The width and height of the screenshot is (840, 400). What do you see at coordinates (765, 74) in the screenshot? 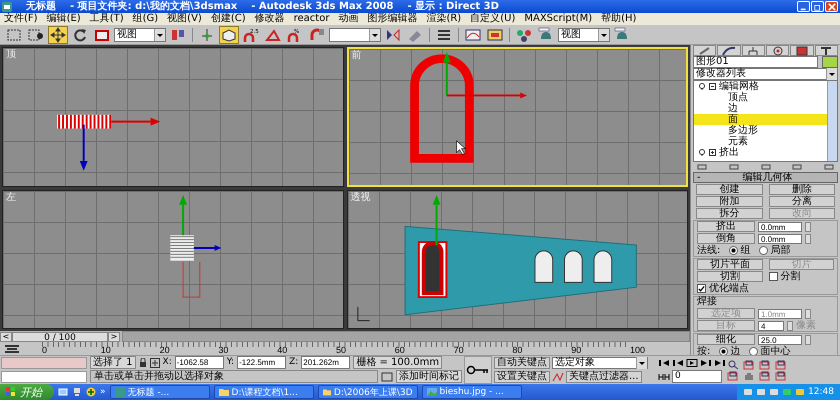
I see `modifier-list-dropdown: 修改器列表` at bounding box center [765, 74].